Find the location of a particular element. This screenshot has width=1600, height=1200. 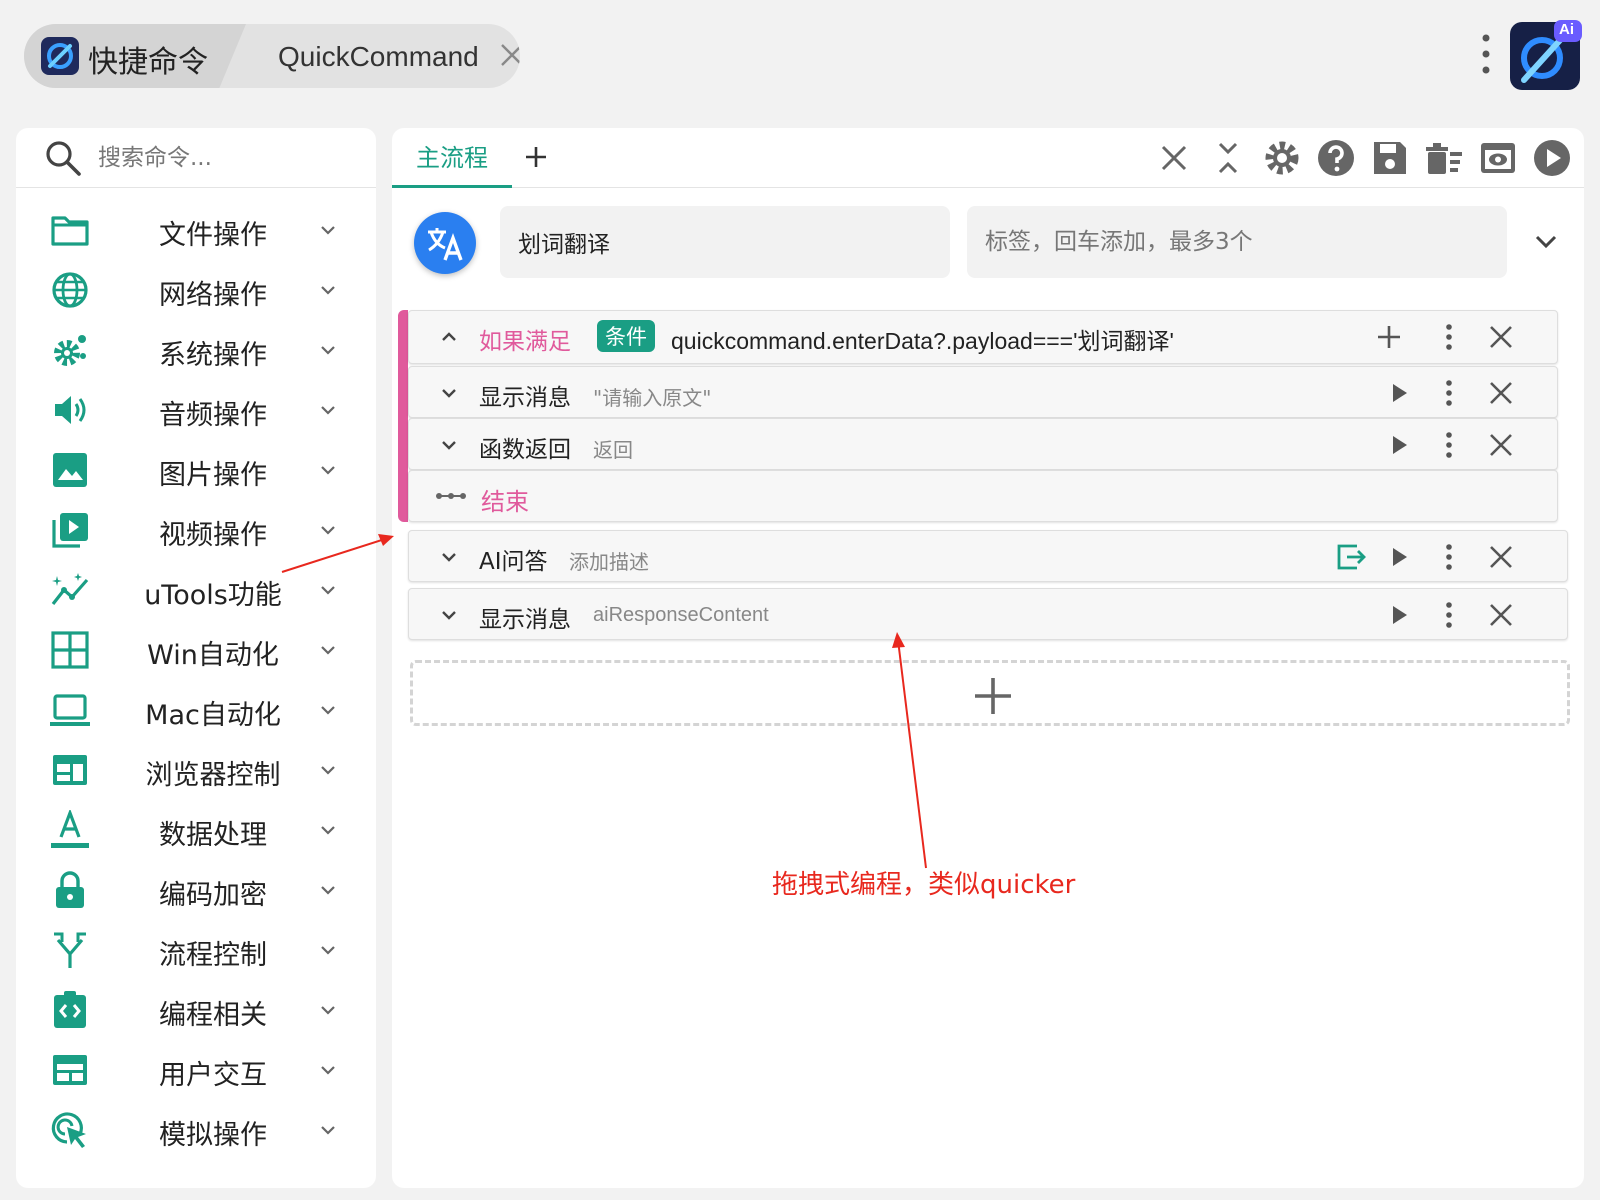

sidebar-item-flow-control: 流程控制 is located at coordinates (196, 950).